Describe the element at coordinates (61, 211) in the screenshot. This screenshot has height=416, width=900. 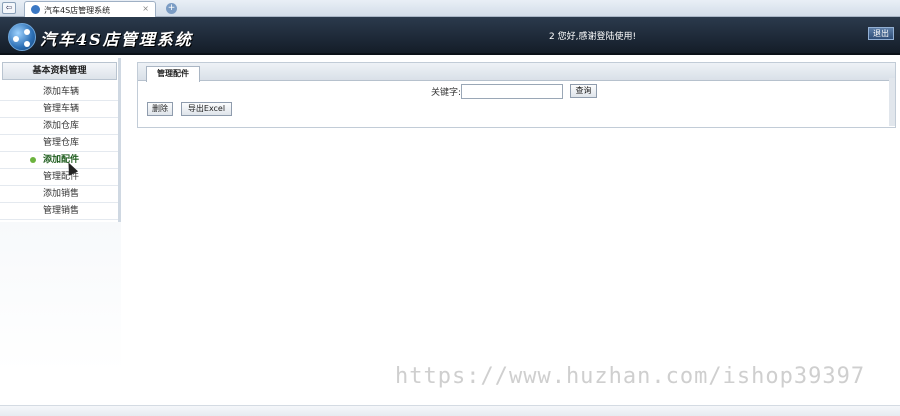
I see `sidebar-item-label: 管理销售` at that location.